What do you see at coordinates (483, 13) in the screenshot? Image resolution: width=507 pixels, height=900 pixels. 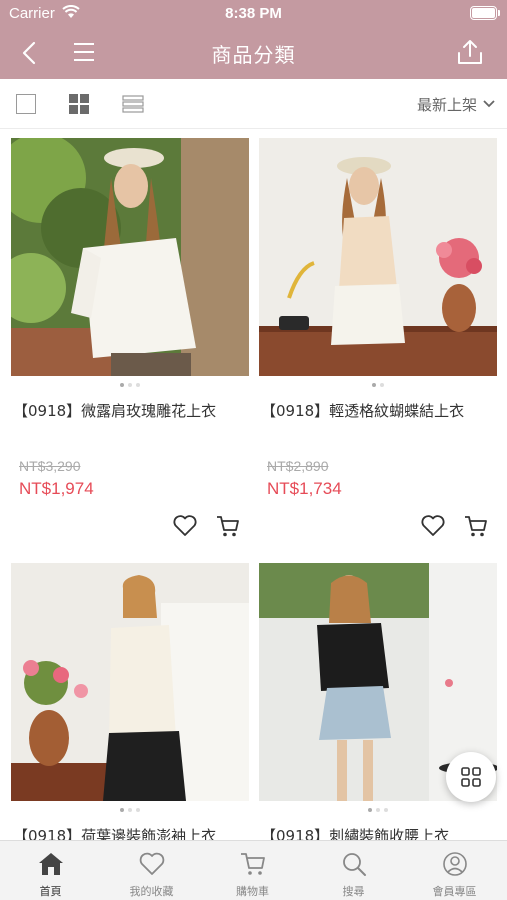 I see `battery-icon` at bounding box center [483, 13].